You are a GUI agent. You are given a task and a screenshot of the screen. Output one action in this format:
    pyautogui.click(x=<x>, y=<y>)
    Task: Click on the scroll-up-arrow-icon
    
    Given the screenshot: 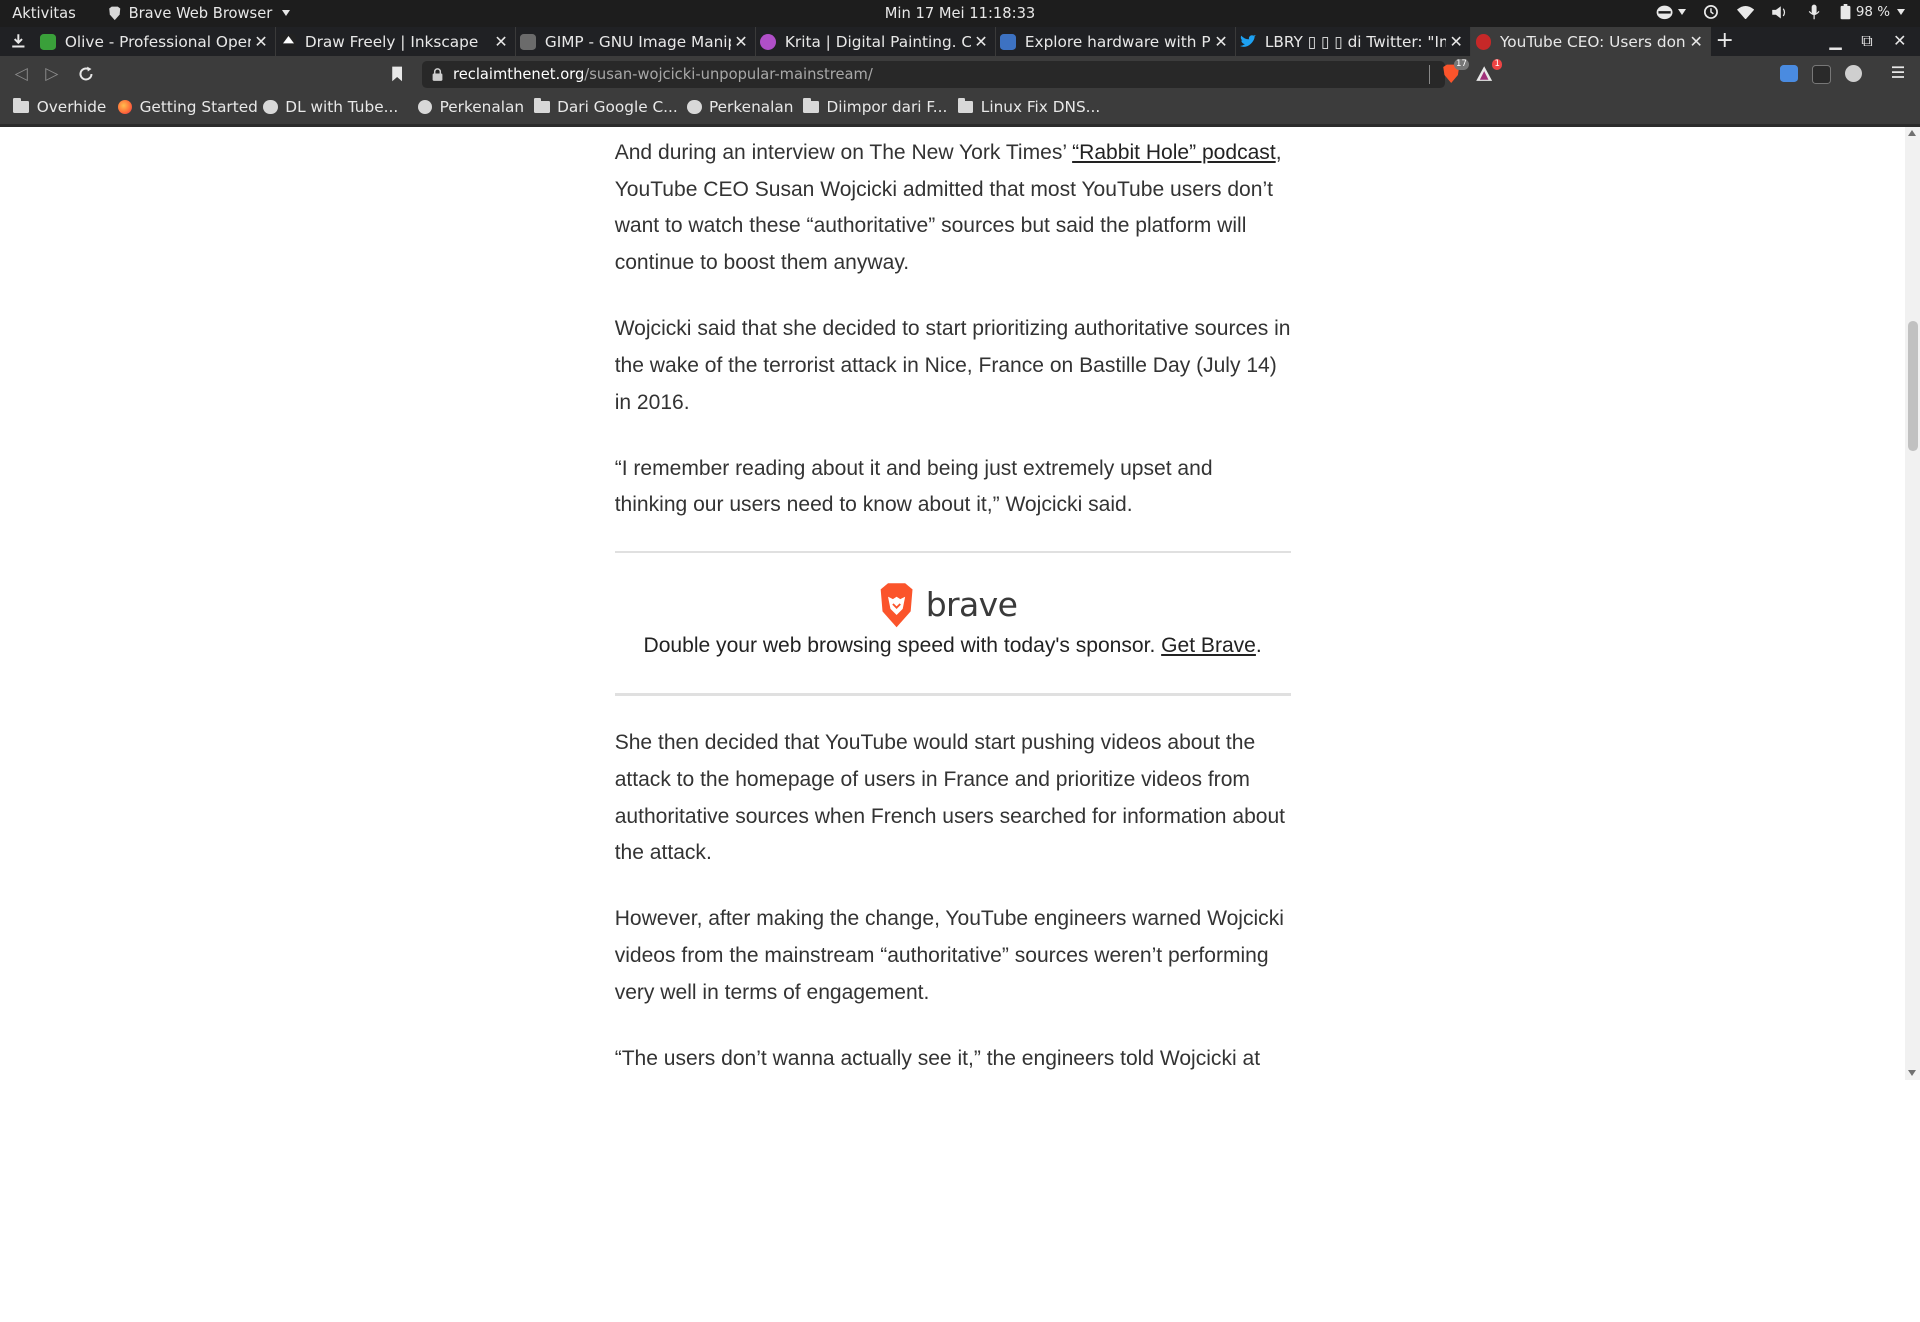 What is the action you would take?
    pyautogui.click(x=1911, y=132)
    